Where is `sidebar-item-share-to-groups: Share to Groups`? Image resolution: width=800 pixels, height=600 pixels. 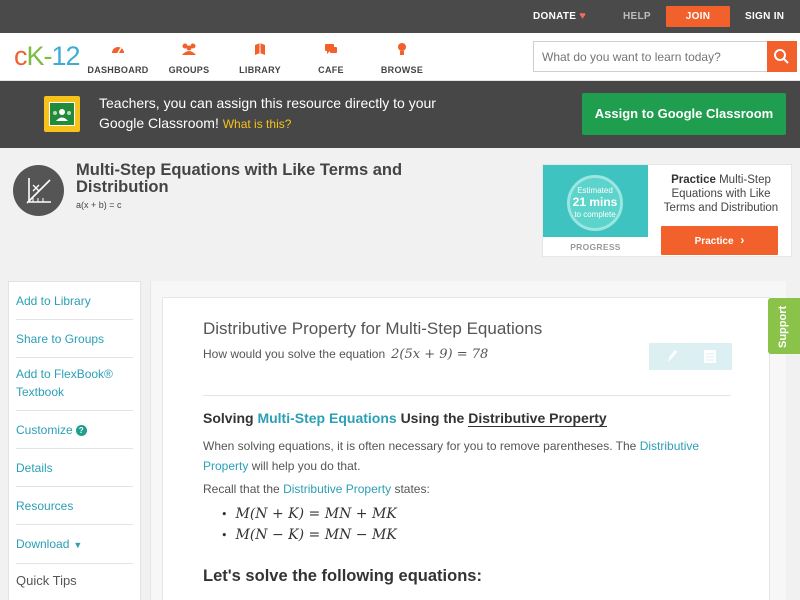
sidebar-item-share-to-groups: Share to Groups is located at coordinates (74, 339).